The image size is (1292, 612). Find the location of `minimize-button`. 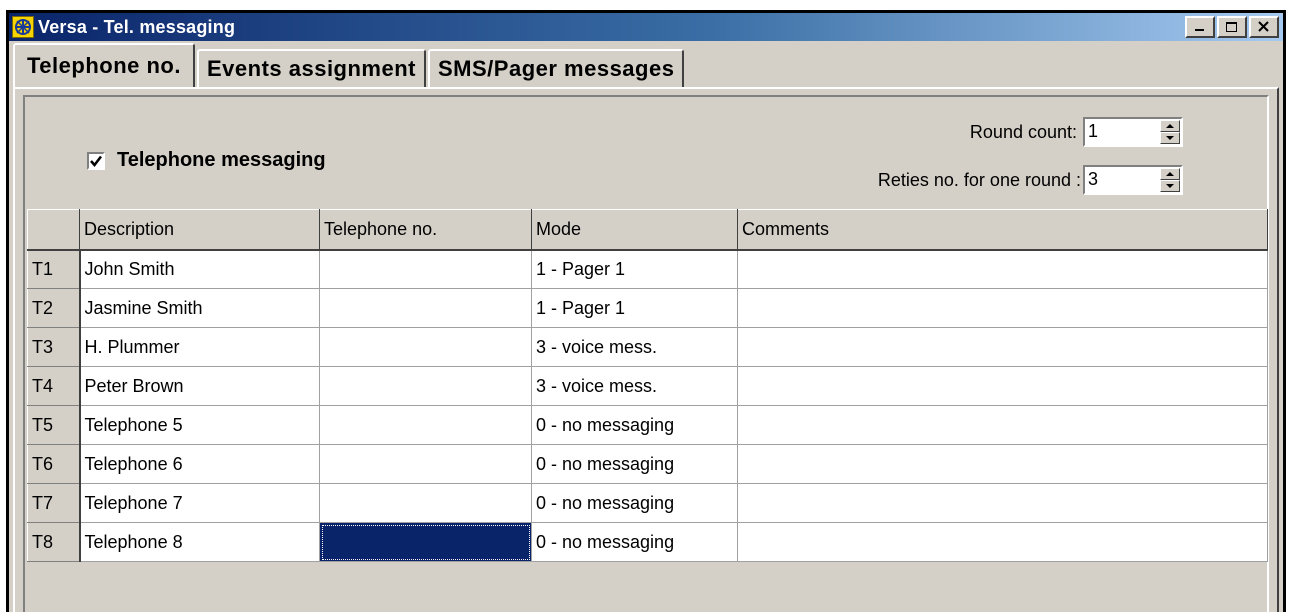

minimize-button is located at coordinates (1200, 27).